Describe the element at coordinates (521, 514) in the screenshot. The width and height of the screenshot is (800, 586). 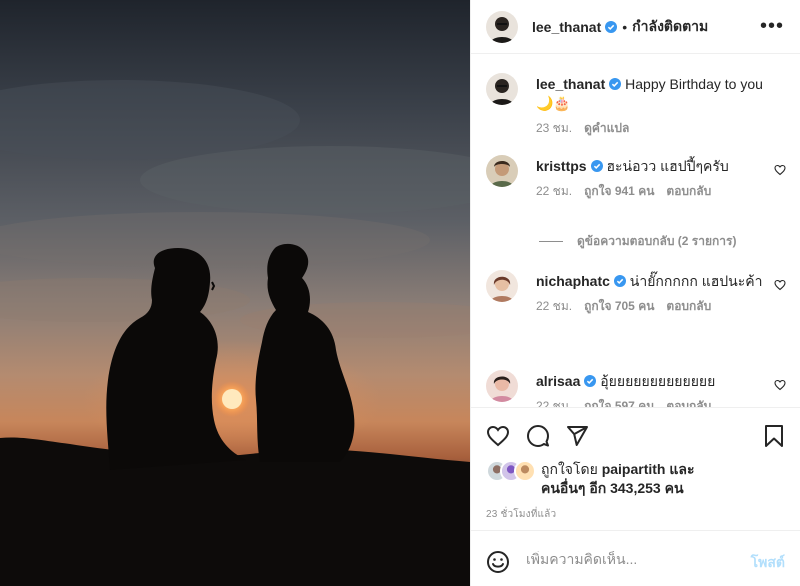
I see `post-timestamp: 23 ชั่วโมงที่แล้ว` at that location.